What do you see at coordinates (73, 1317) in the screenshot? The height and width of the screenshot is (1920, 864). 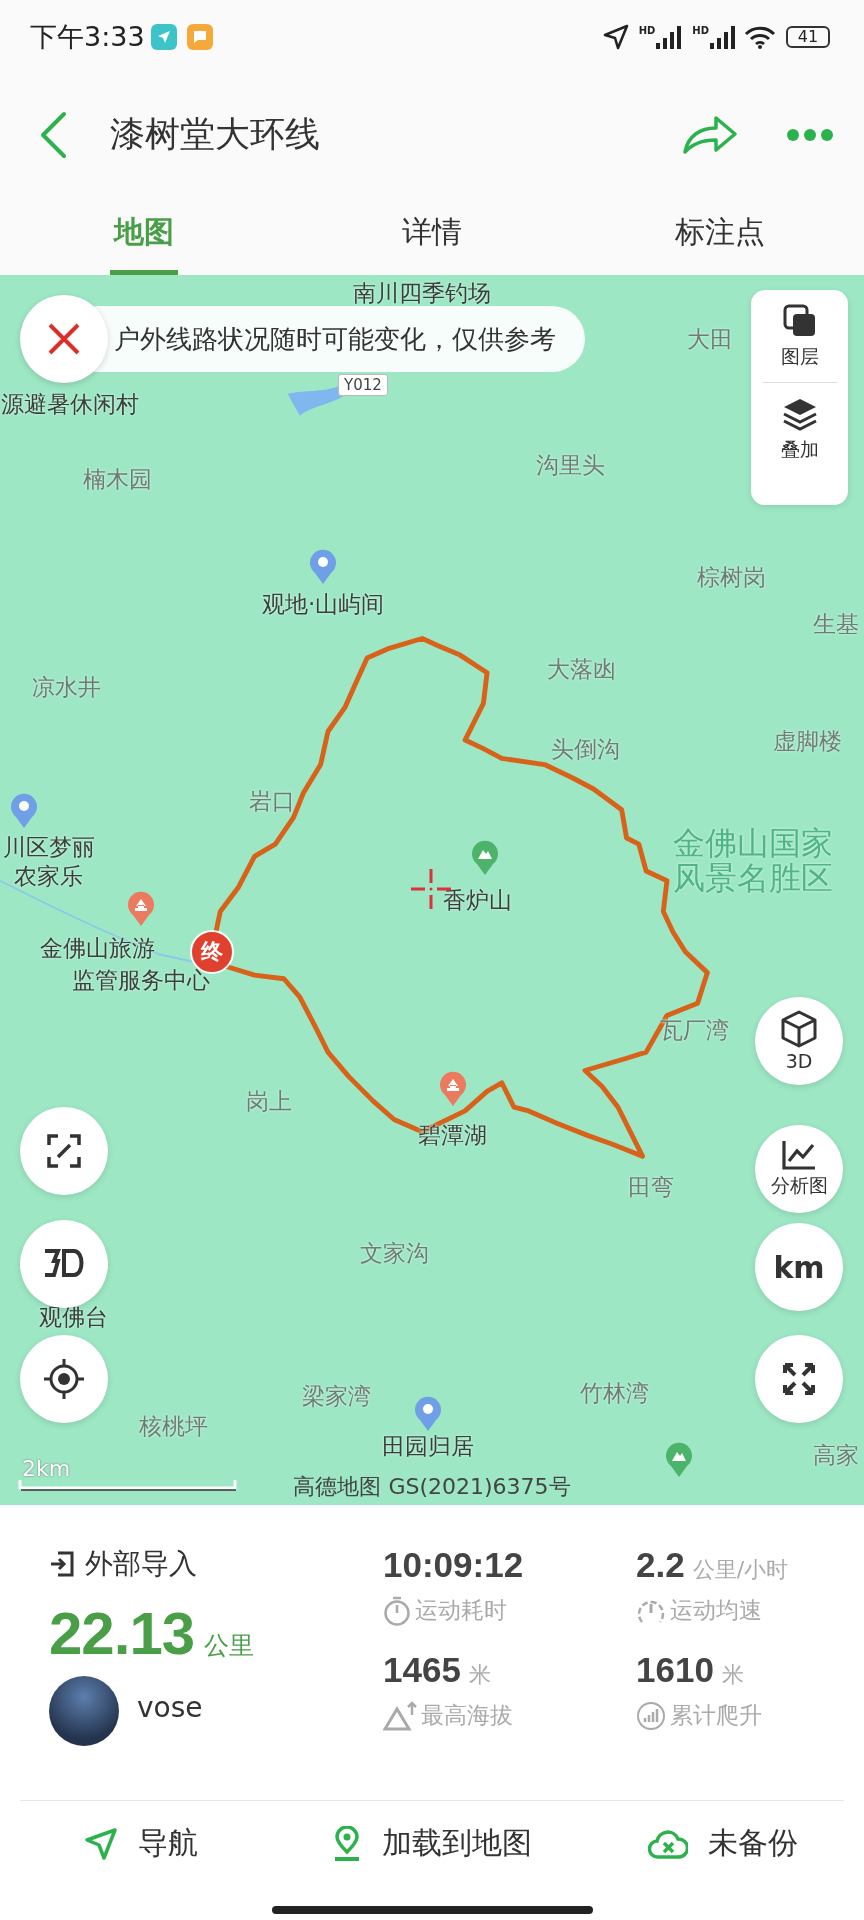 I see `place-label: 观佛台` at bounding box center [73, 1317].